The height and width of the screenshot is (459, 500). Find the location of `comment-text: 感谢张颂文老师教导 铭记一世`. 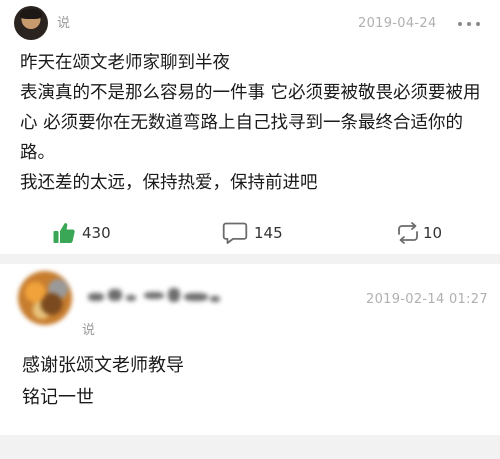

comment-text: 感谢张颂文老师教导 铭记一世 is located at coordinates (252, 382).